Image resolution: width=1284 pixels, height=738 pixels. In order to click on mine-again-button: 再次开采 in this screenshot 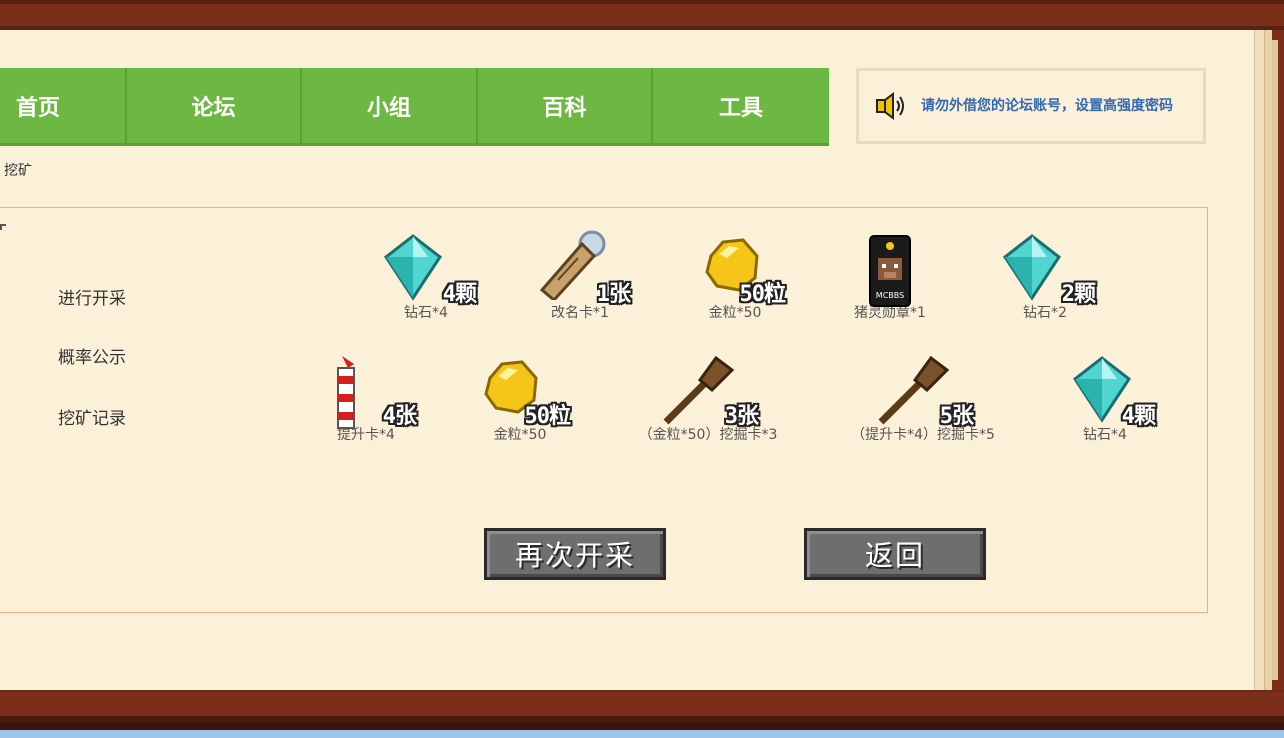, I will do `click(575, 554)`.